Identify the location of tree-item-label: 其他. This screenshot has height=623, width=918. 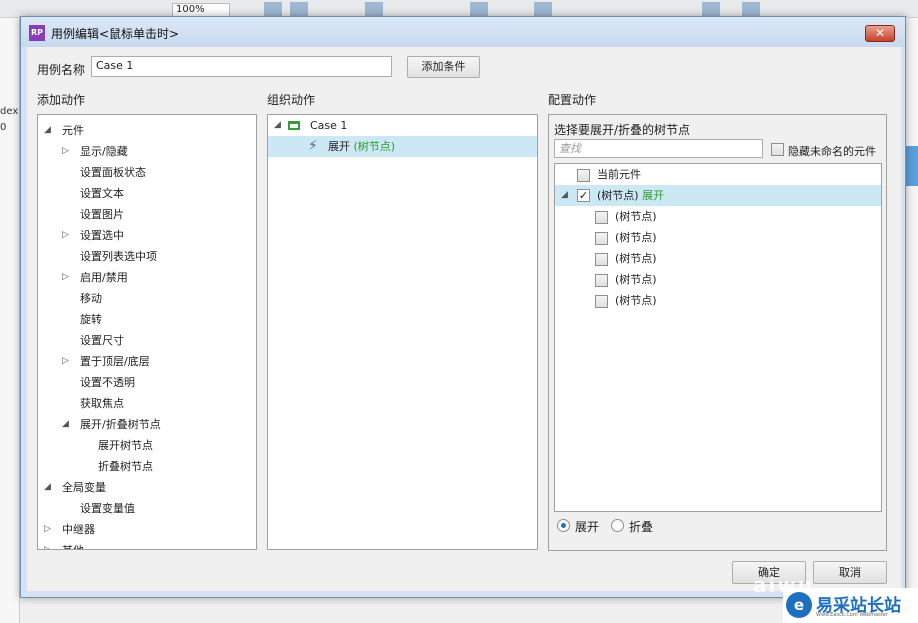
(73, 544).